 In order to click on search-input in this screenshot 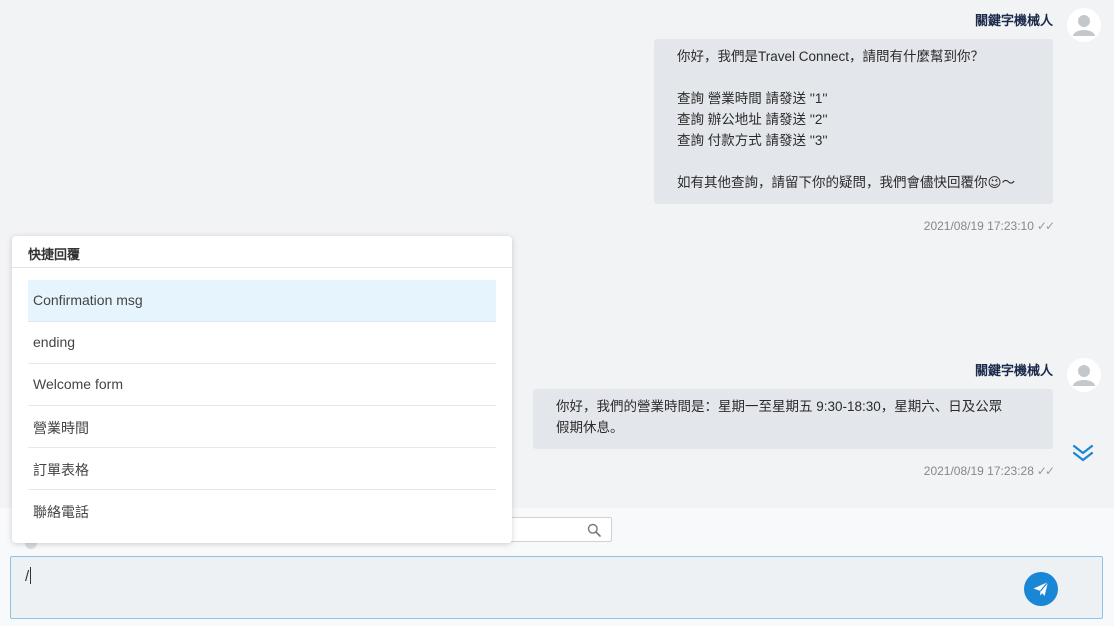, I will do `click(556, 529)`.